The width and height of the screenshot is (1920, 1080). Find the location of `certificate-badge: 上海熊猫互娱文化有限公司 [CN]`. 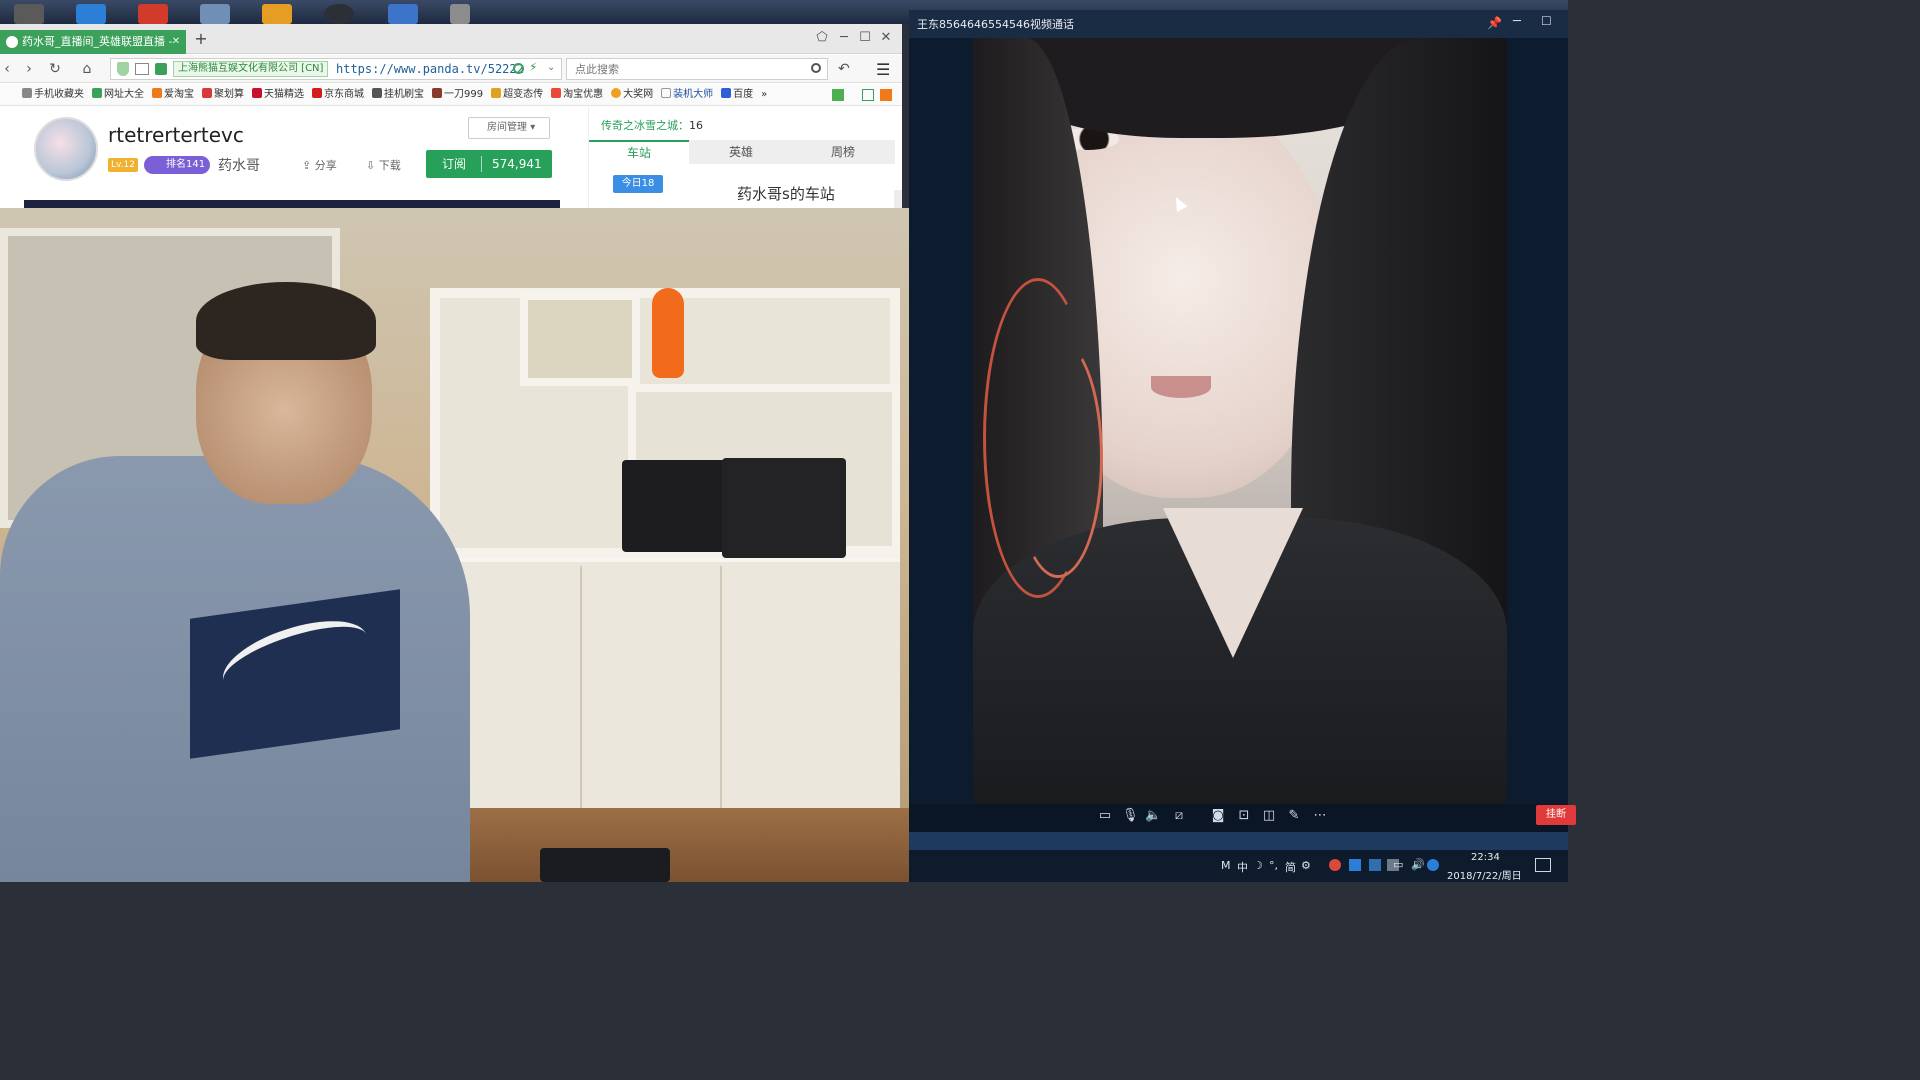

certificate-badge: 上海熊猫互娱文化有限公司 [CN] is located at coordinates (251, 69).